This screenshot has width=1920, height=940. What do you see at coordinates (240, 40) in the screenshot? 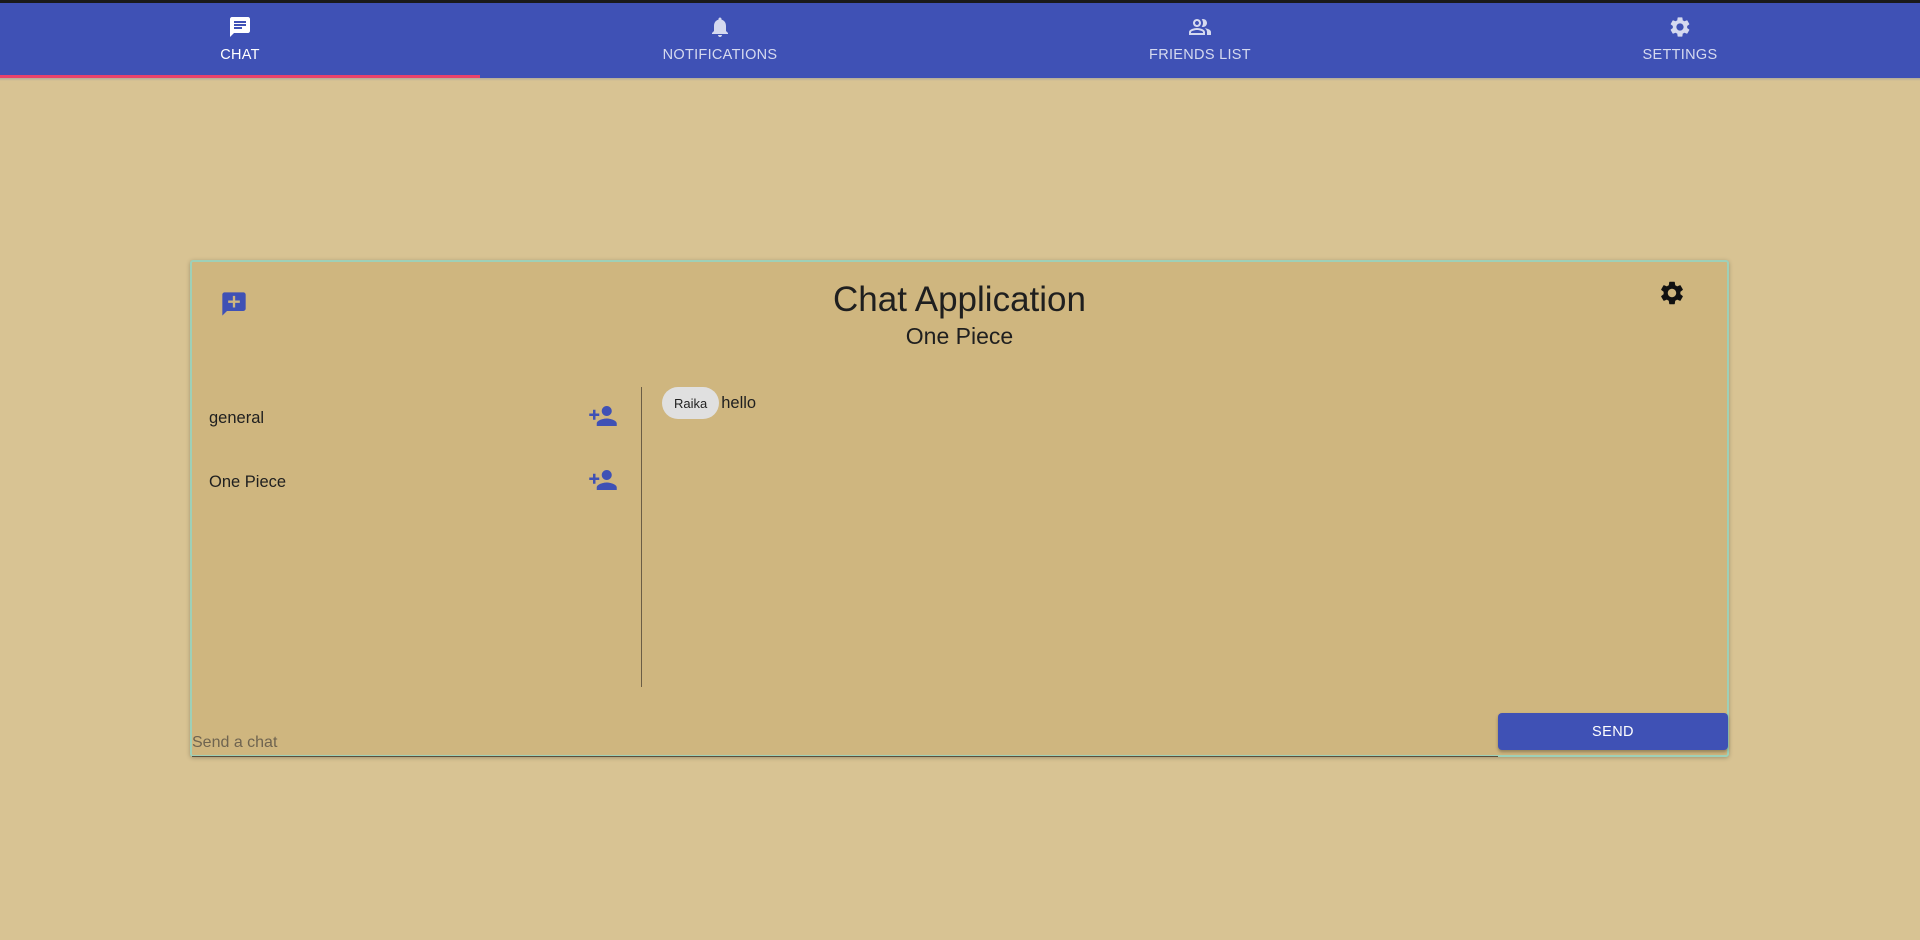
I see `tab-chat: CHAT` at bounding box center [240, 40].